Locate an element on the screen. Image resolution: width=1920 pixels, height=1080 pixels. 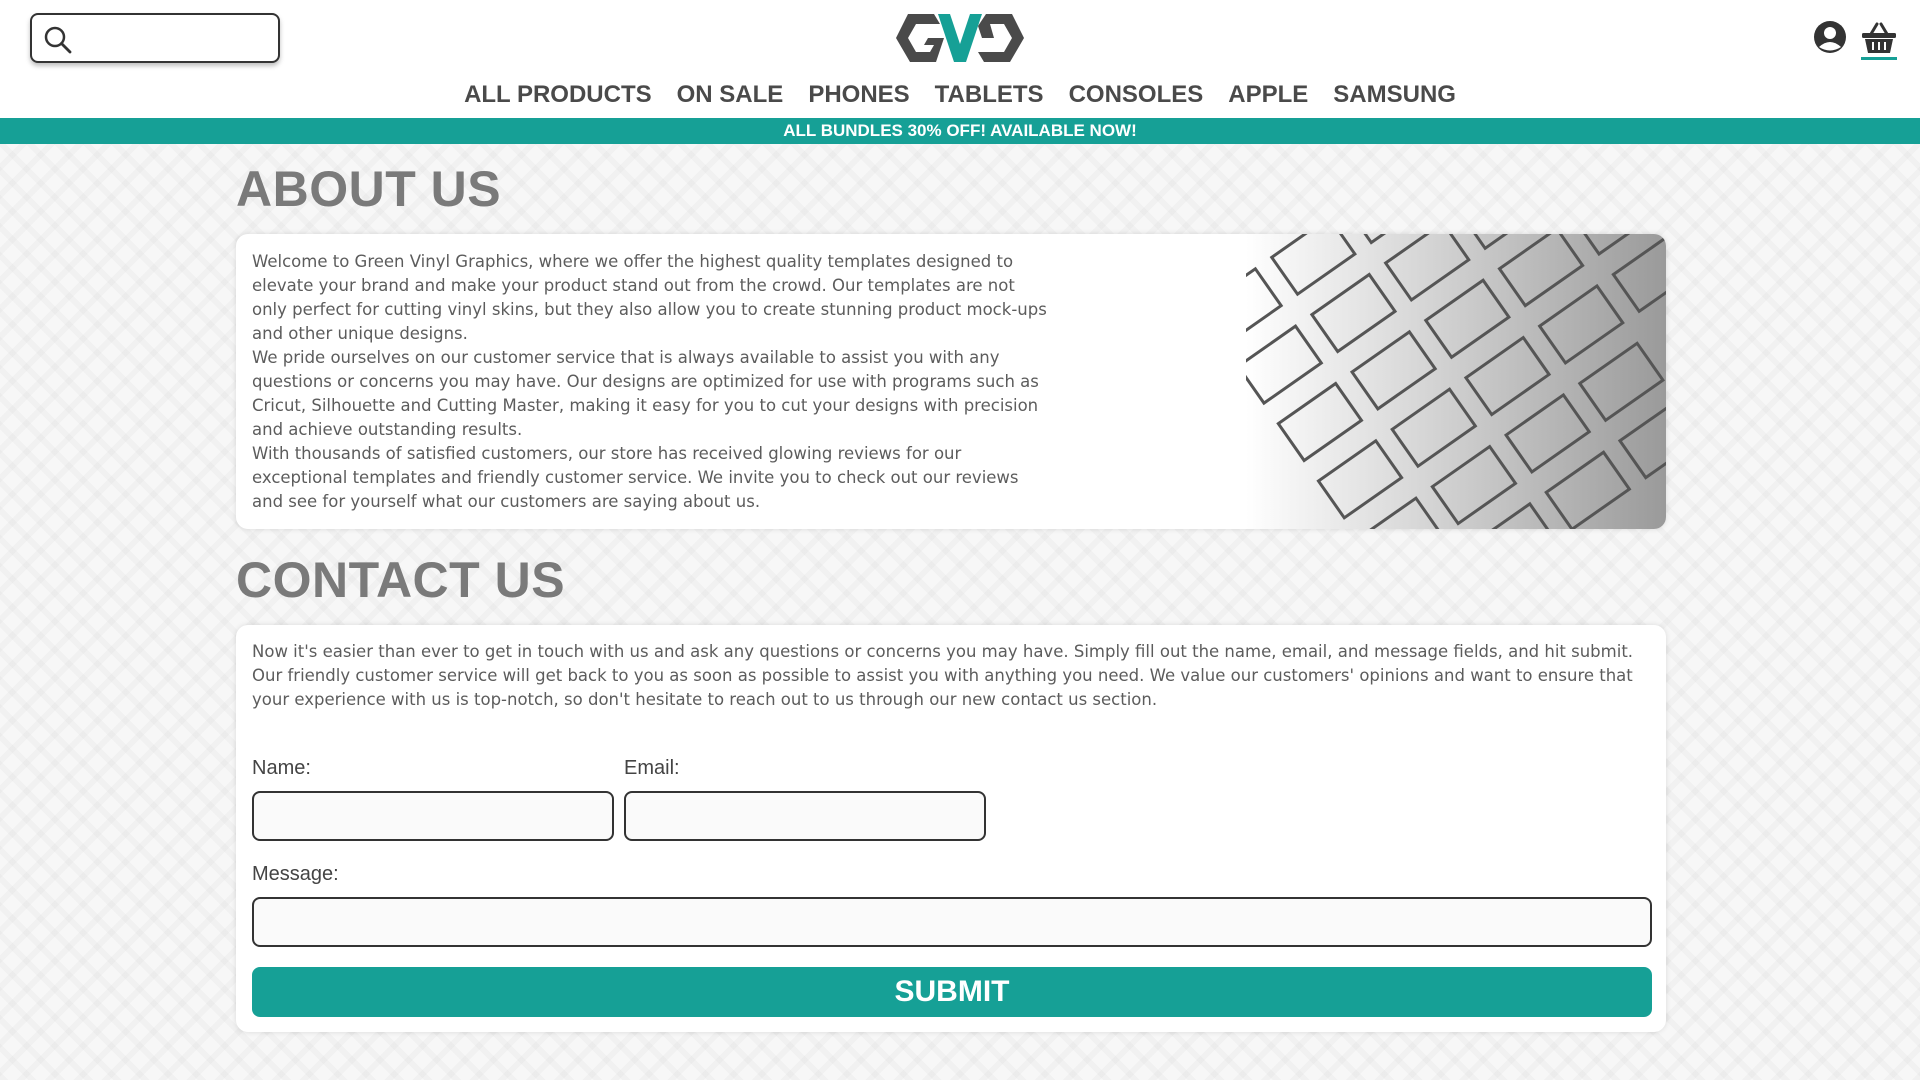
nav-consoles: CONSOLES is located at coordinates (1136, 95).